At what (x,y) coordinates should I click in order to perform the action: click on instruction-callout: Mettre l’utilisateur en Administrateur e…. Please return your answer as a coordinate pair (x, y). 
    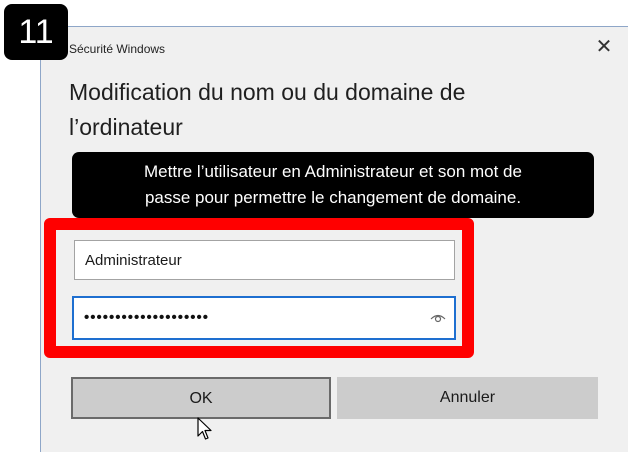
    Looking at the image, I should click on (333, 185).